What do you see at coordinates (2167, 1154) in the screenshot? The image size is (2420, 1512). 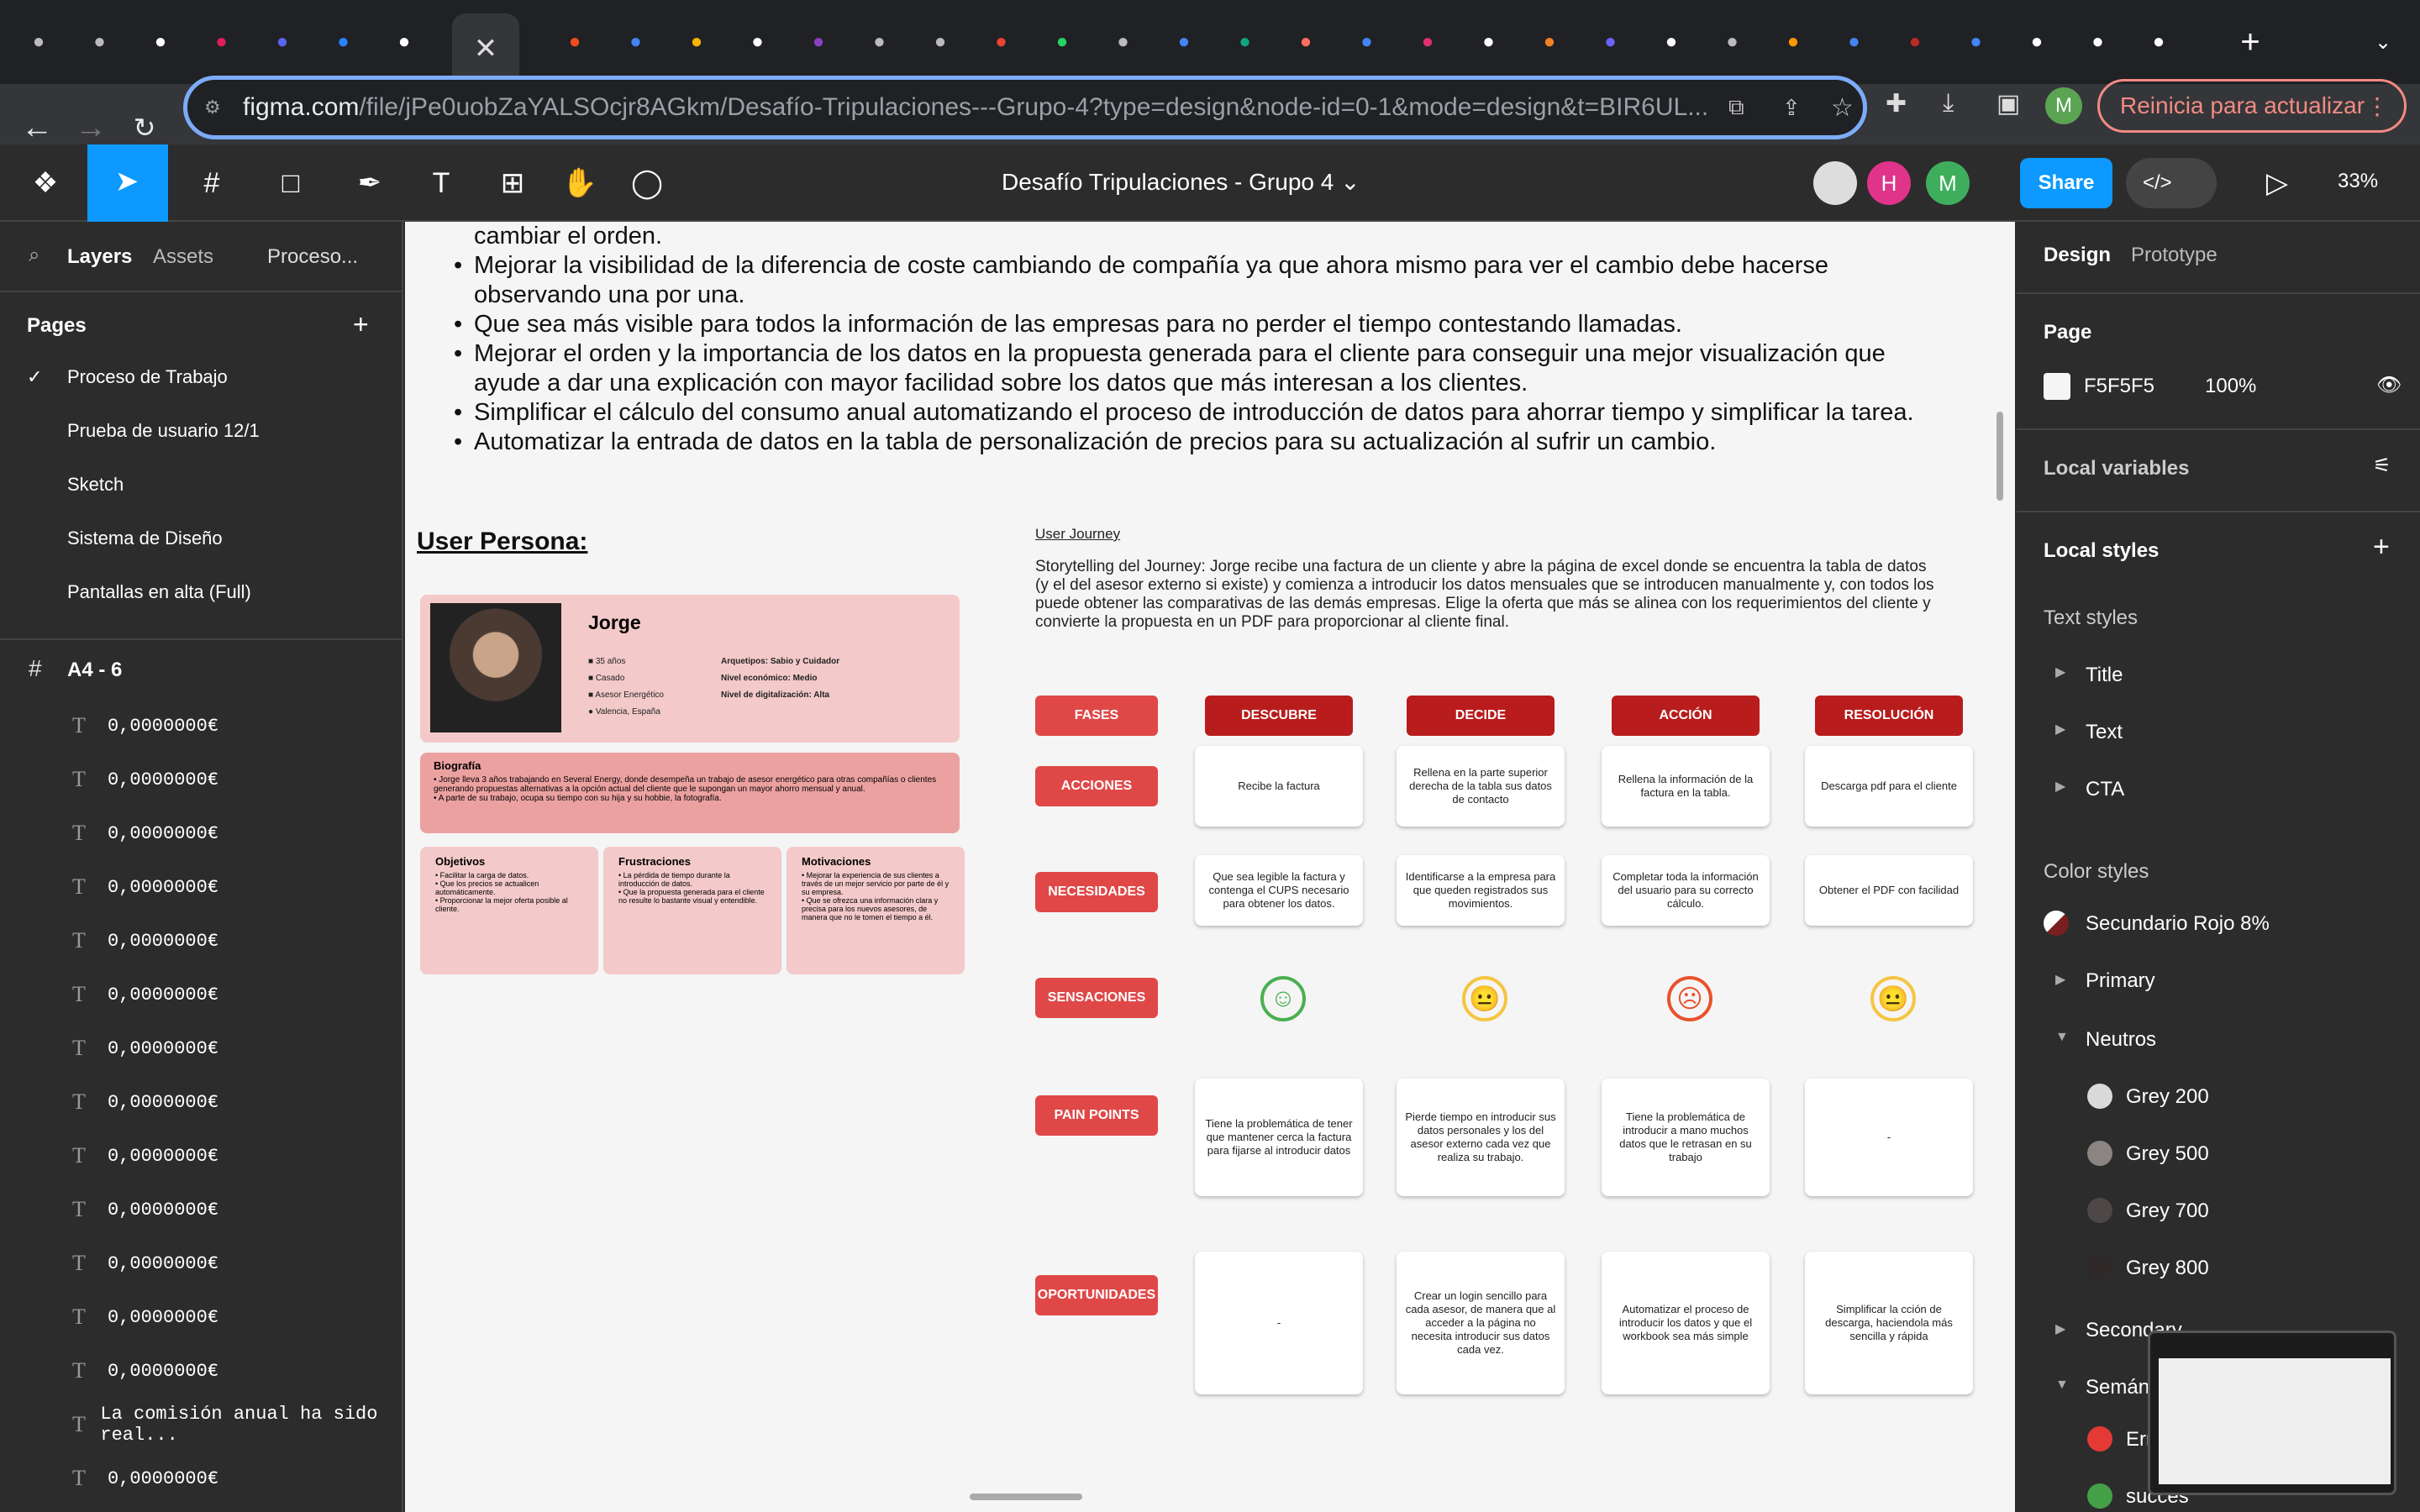 I see `style-grey: Grey 500` at bounding box center [2167, 1154].